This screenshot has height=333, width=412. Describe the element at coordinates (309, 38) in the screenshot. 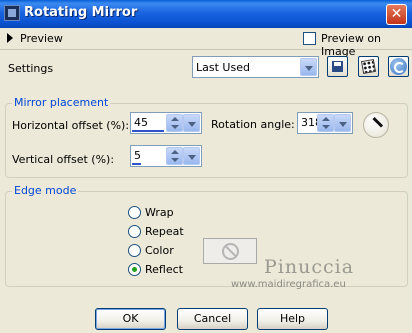

I see `preview-on-image-checkbox` at that location.